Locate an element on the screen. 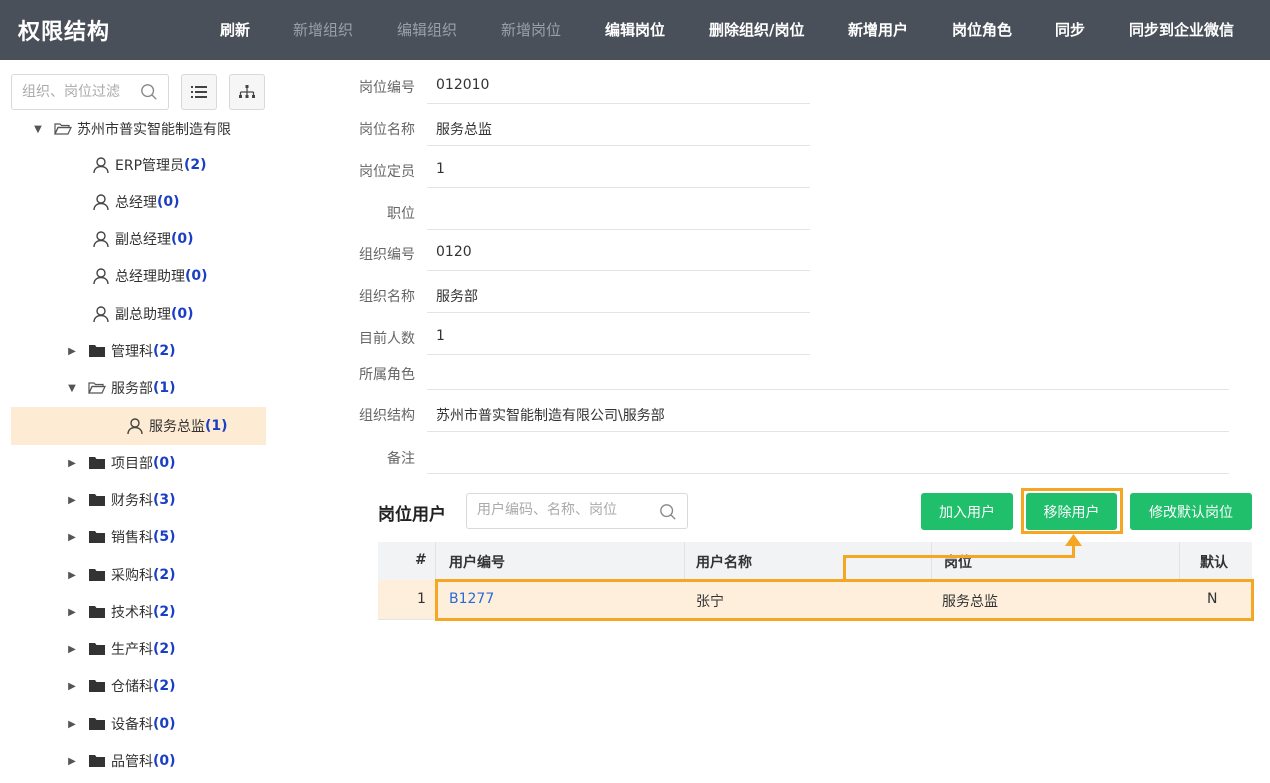 The height and width of the screenshot is (783, 1270). tree-node-folder: ▶ 项目部 (0) is located at coordinates (121, 463).